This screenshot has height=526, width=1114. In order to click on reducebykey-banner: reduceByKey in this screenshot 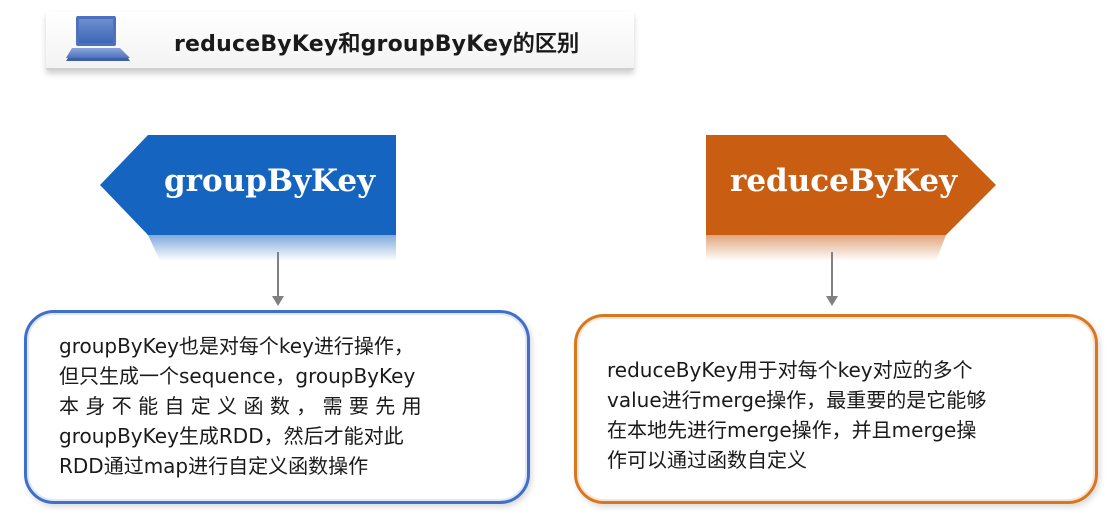, I will do `click(851, 199)`.